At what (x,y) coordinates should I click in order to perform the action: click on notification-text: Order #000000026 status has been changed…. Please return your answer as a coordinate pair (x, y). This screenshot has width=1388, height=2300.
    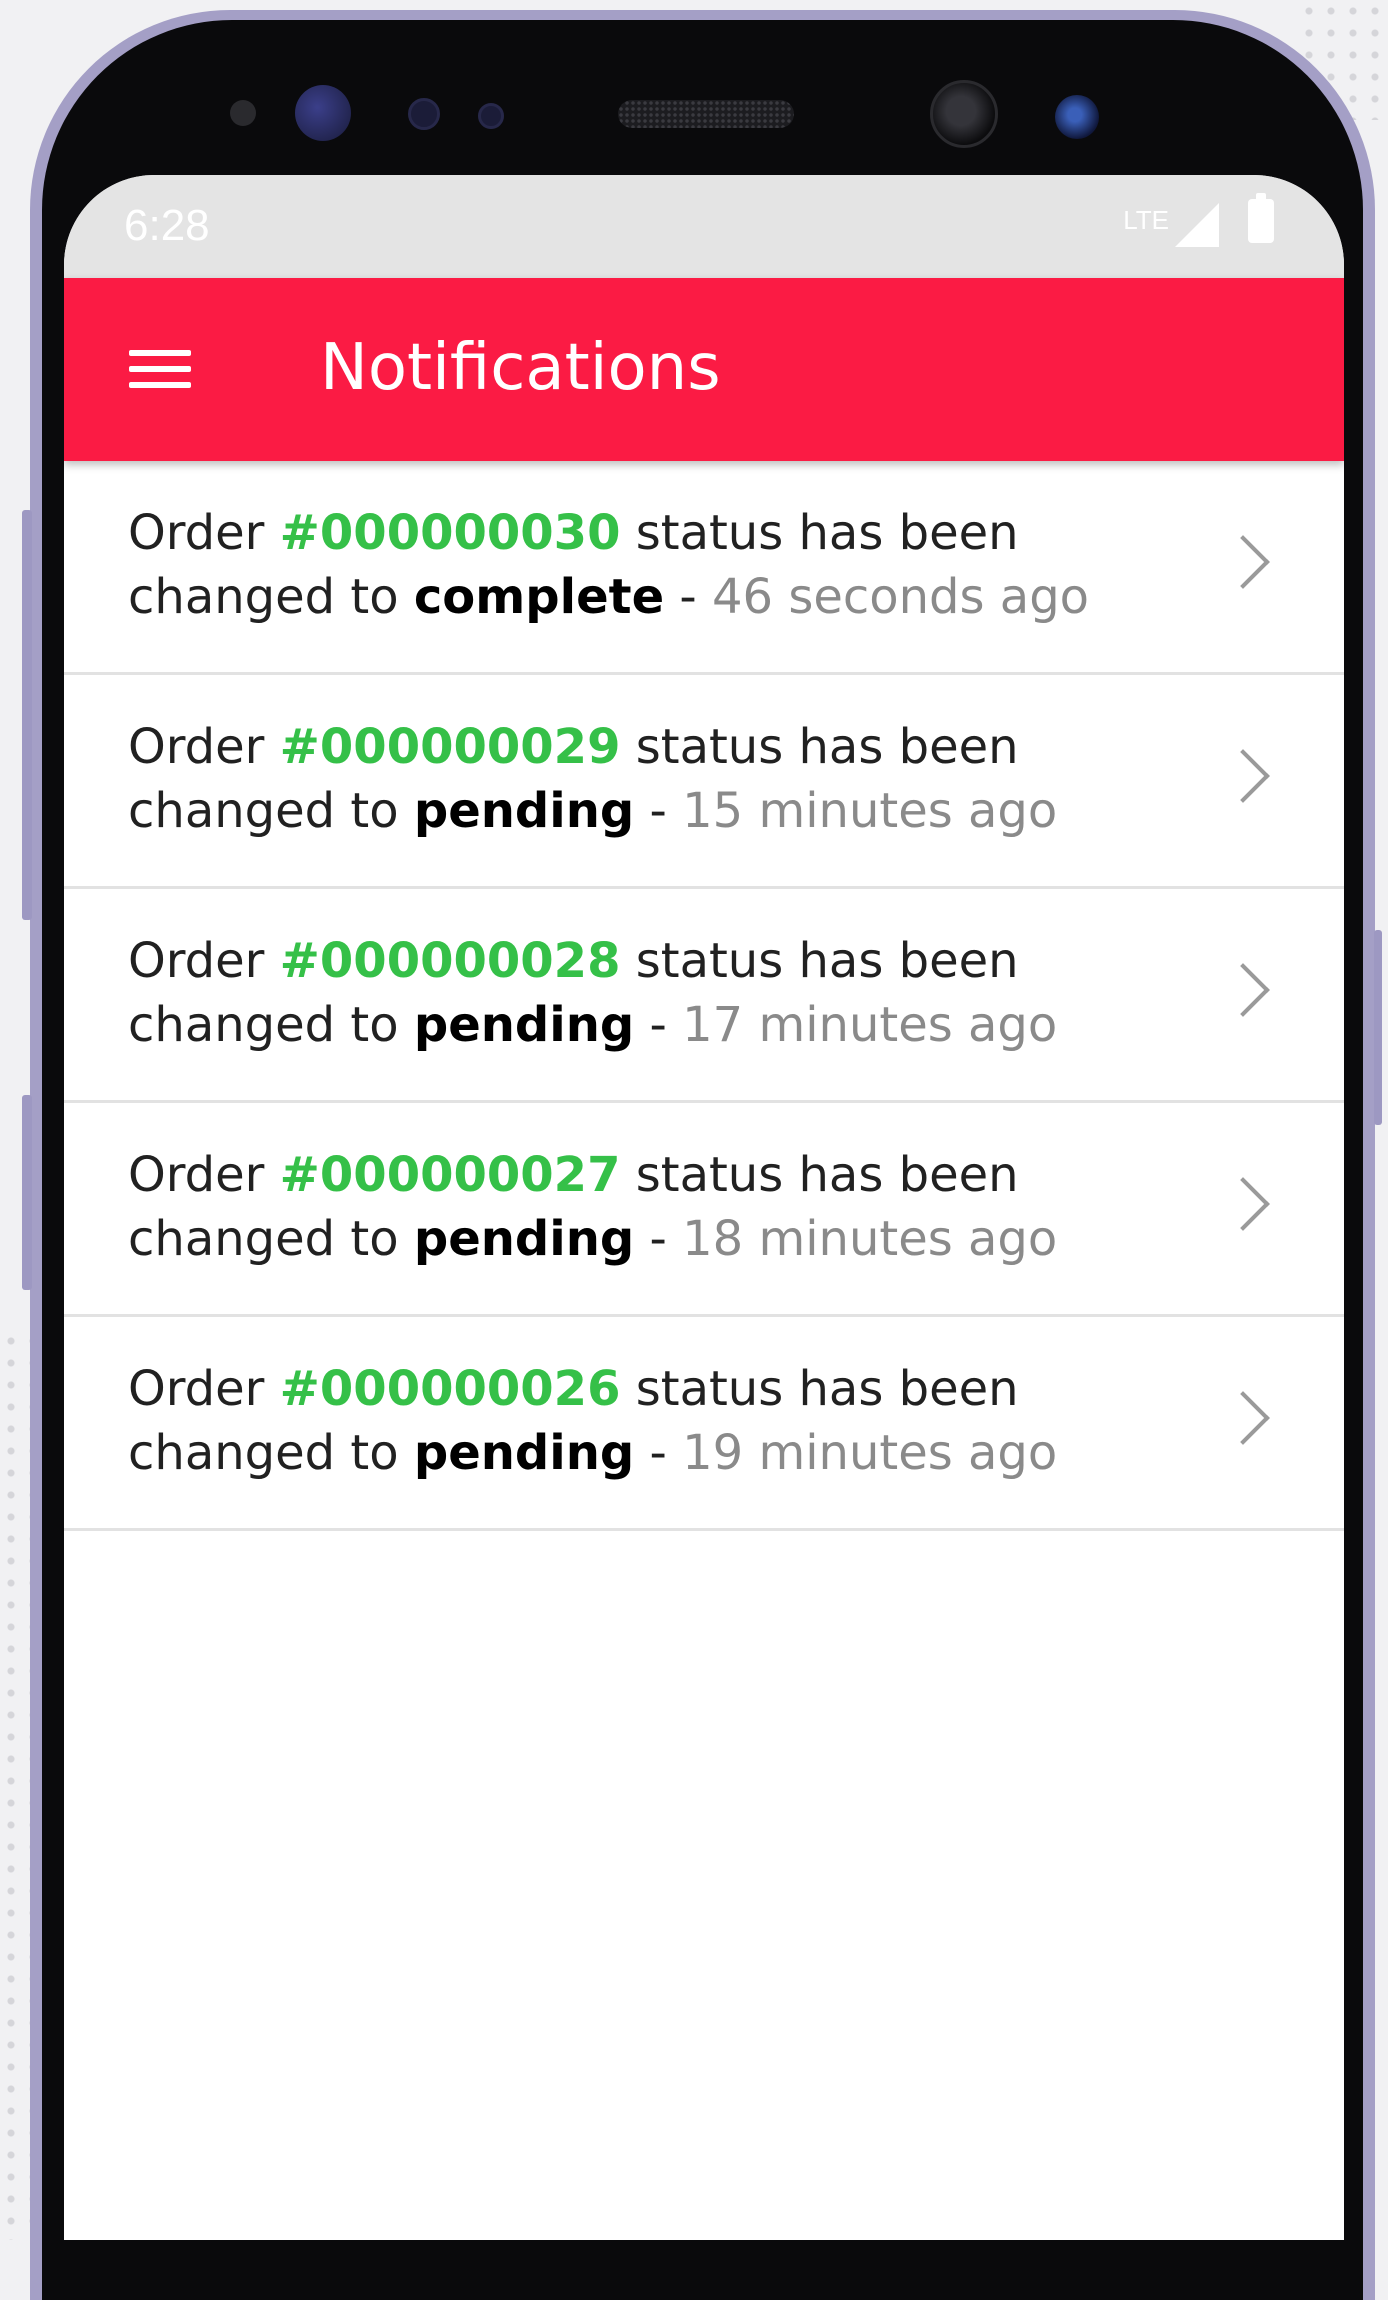
    Looking at the image, I should click on (628, 1421).